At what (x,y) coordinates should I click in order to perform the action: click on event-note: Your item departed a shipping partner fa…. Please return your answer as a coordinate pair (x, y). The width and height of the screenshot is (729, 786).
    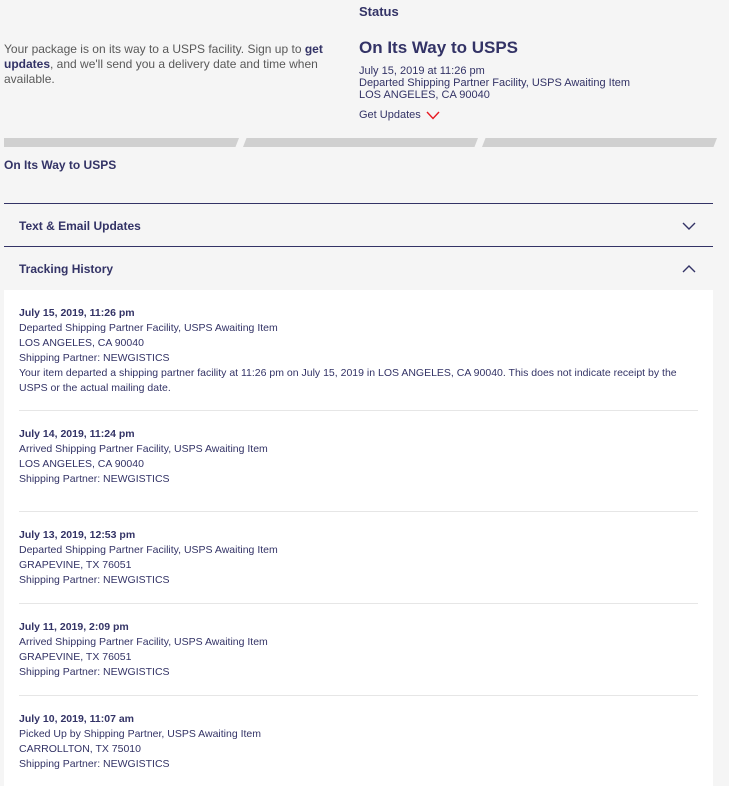
    Looking at the image, I should click on (348, 380).